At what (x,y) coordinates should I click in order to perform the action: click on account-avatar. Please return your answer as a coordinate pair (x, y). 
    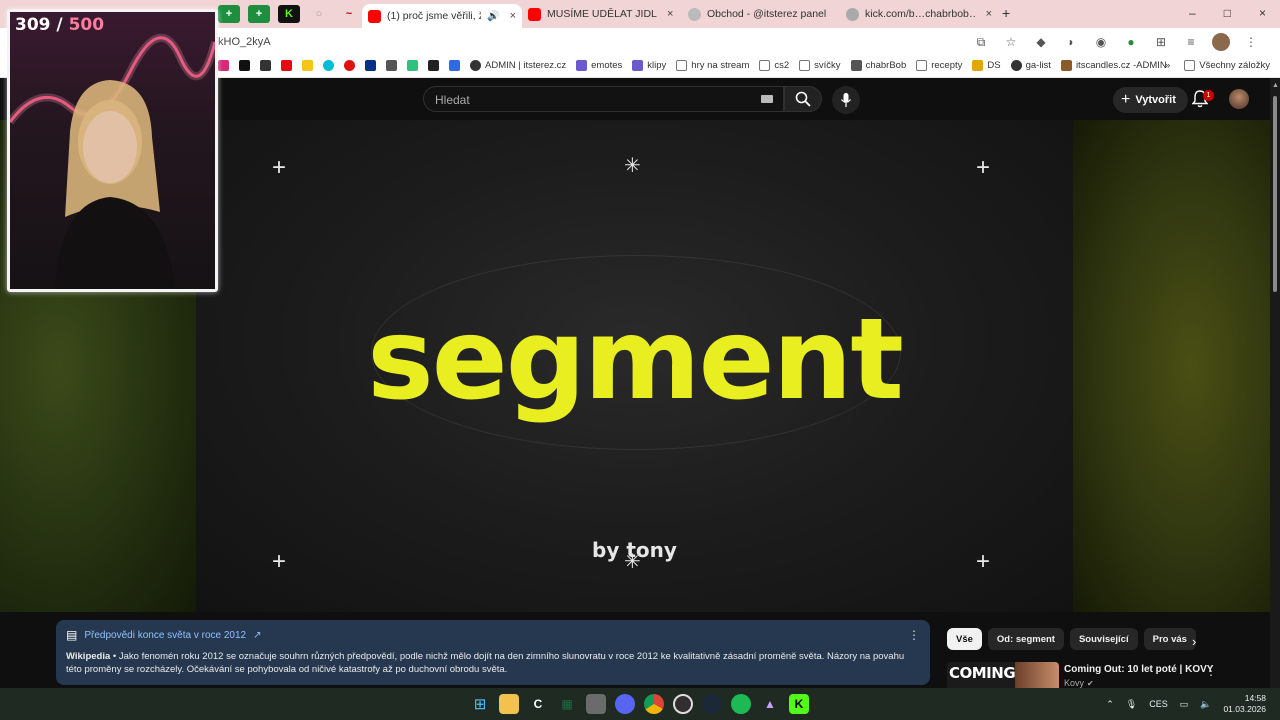
    Looking at the image, I should click on (1239, 99).